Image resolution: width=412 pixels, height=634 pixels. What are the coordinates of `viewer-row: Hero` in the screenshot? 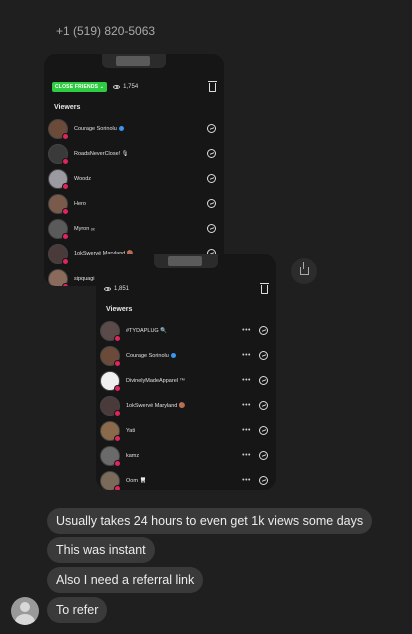 It's located at (132, 203).